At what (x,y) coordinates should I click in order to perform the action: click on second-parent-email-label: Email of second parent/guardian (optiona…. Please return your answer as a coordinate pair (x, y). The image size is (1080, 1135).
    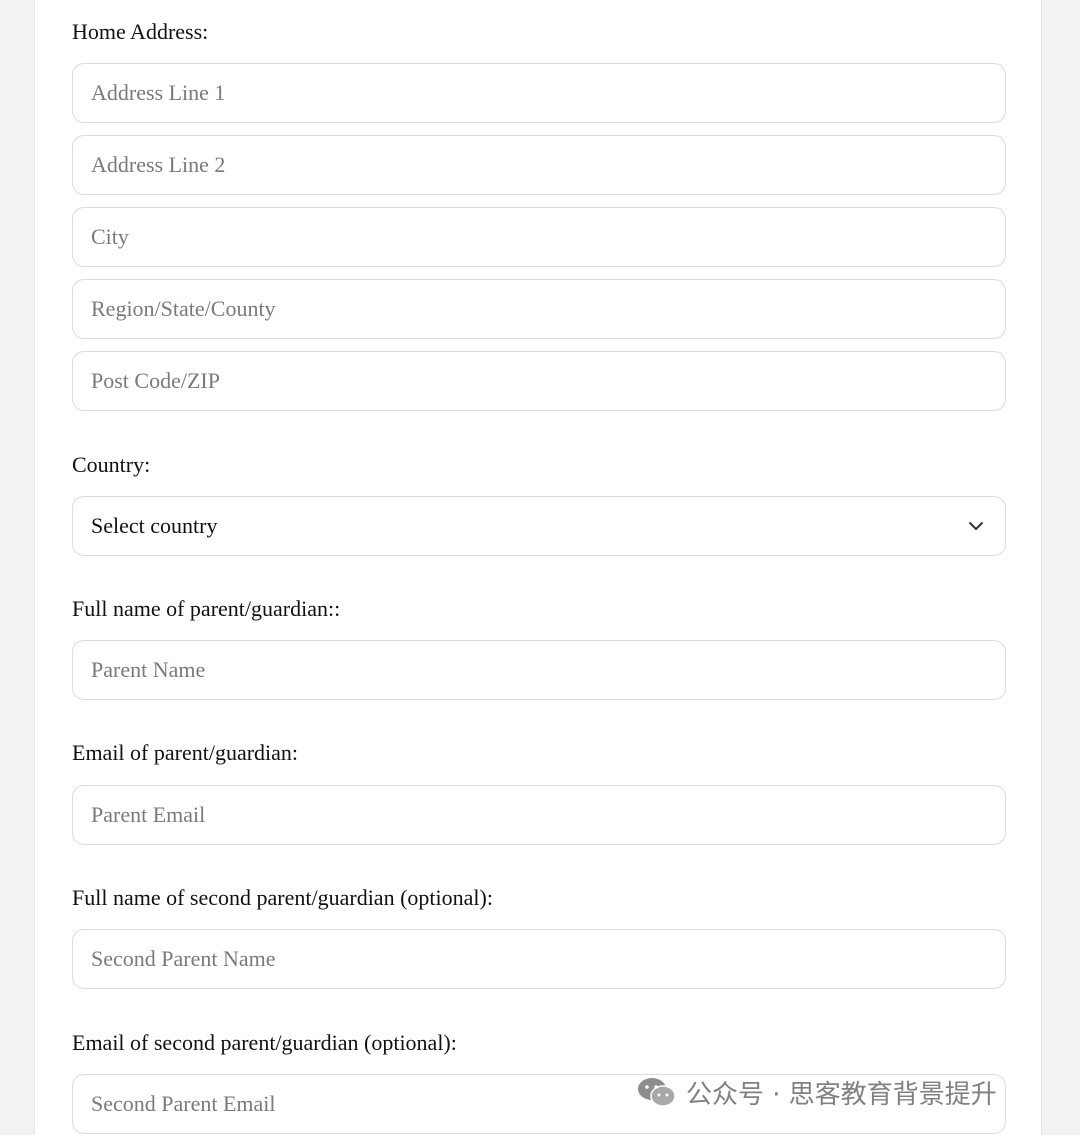
    Looking at the image, I should click on (264, 1042).